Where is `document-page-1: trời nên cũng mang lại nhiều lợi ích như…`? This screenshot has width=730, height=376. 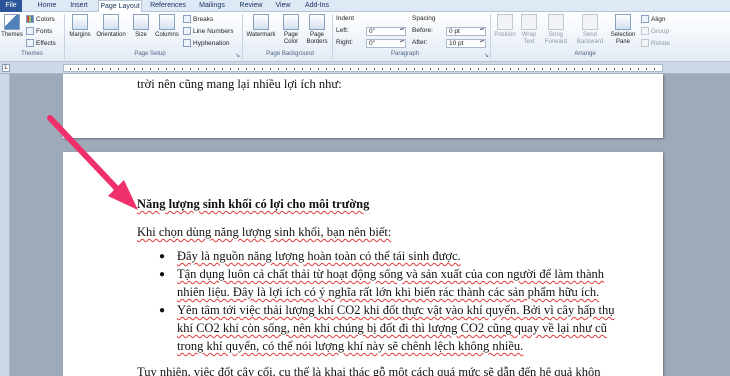
document-page-1: trời nên cũng mang lại nhiều lợi ích như… is located at coordinates (363, 106).